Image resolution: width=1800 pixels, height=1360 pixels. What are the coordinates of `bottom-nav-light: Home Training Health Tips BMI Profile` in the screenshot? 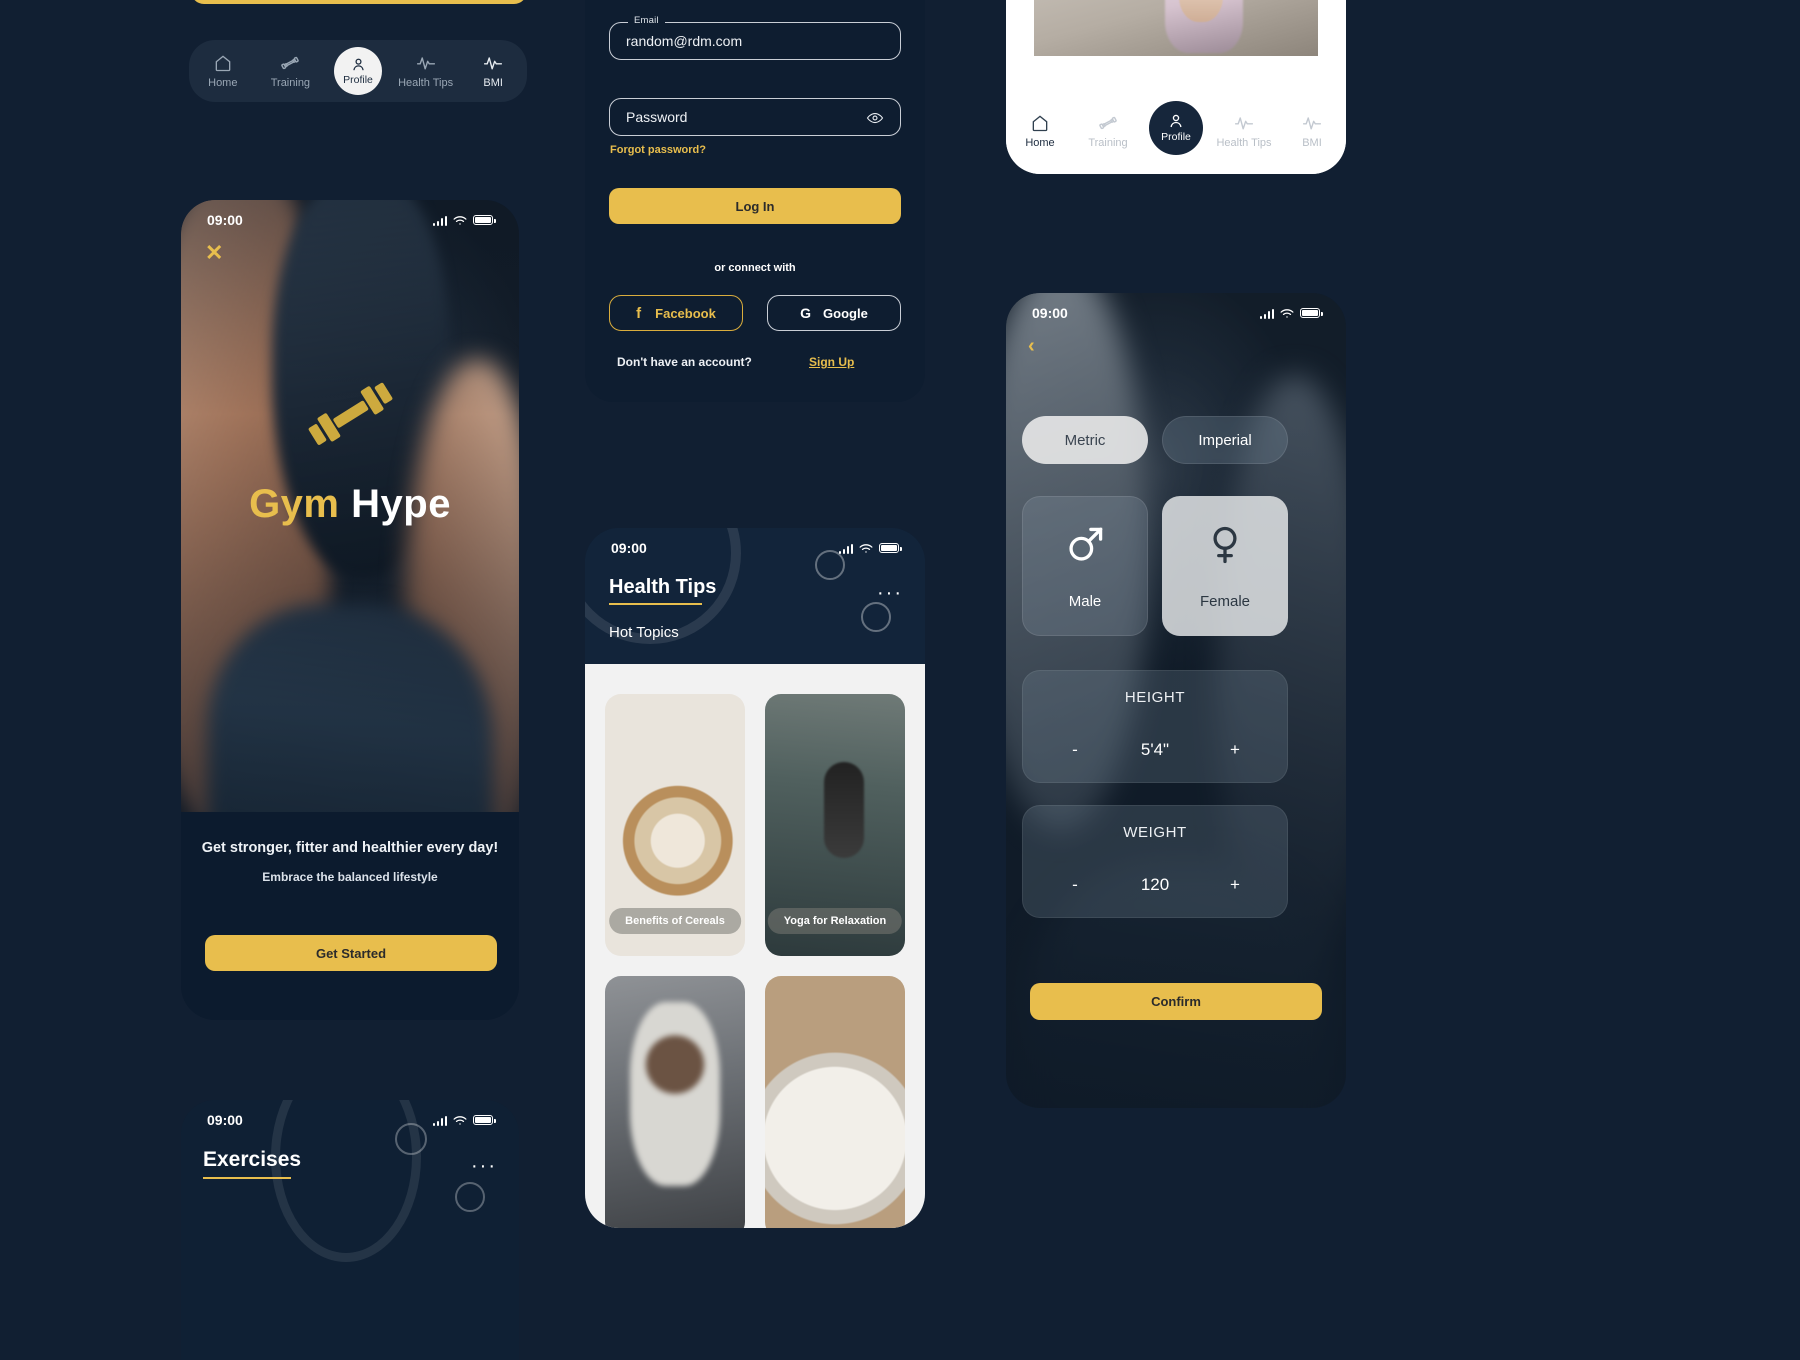 It's located at (1176, 131).